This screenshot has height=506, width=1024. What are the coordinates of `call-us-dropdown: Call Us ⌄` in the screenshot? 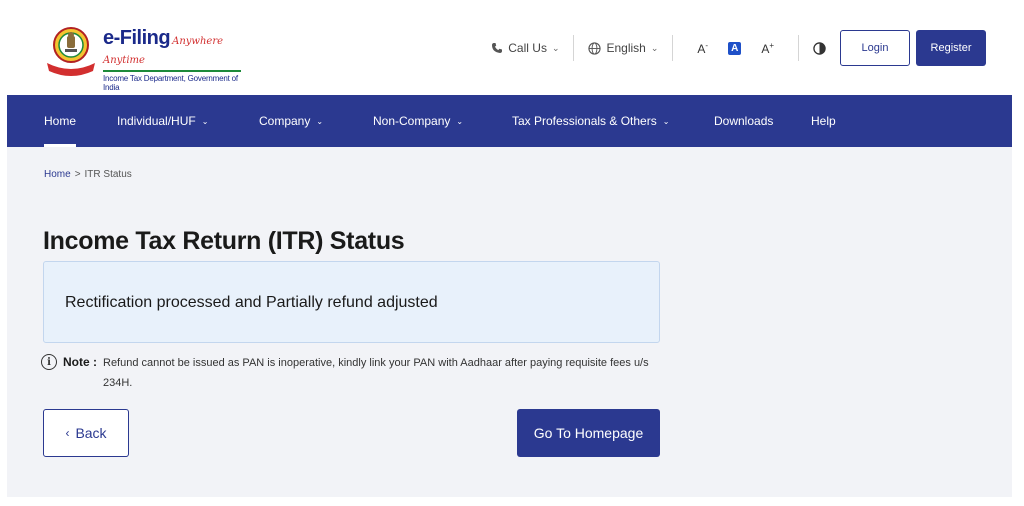 It's located at (525, 48).